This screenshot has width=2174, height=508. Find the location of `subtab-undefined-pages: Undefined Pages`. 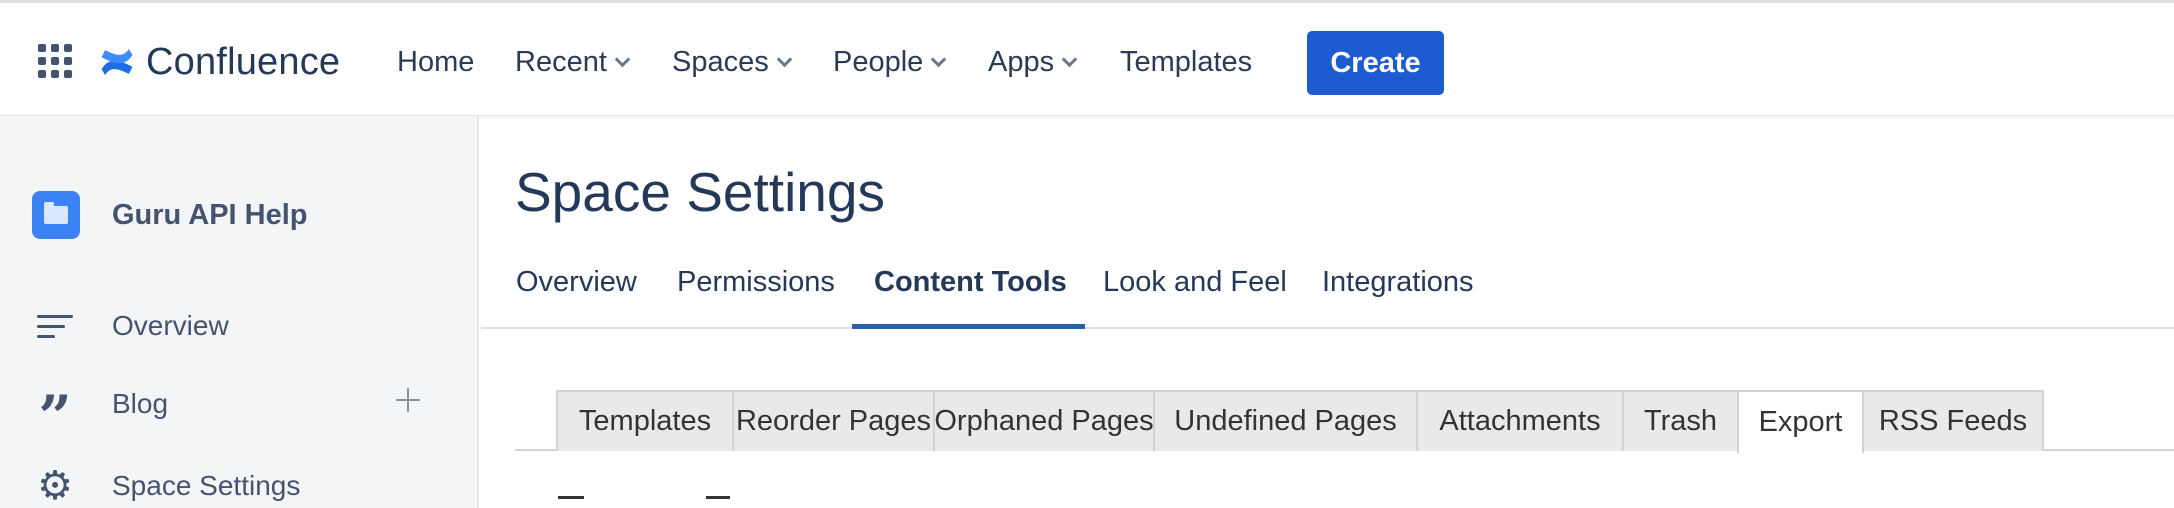

subtab-undefined-pages: Undefined Pages is located at coordinates (1285, 420).